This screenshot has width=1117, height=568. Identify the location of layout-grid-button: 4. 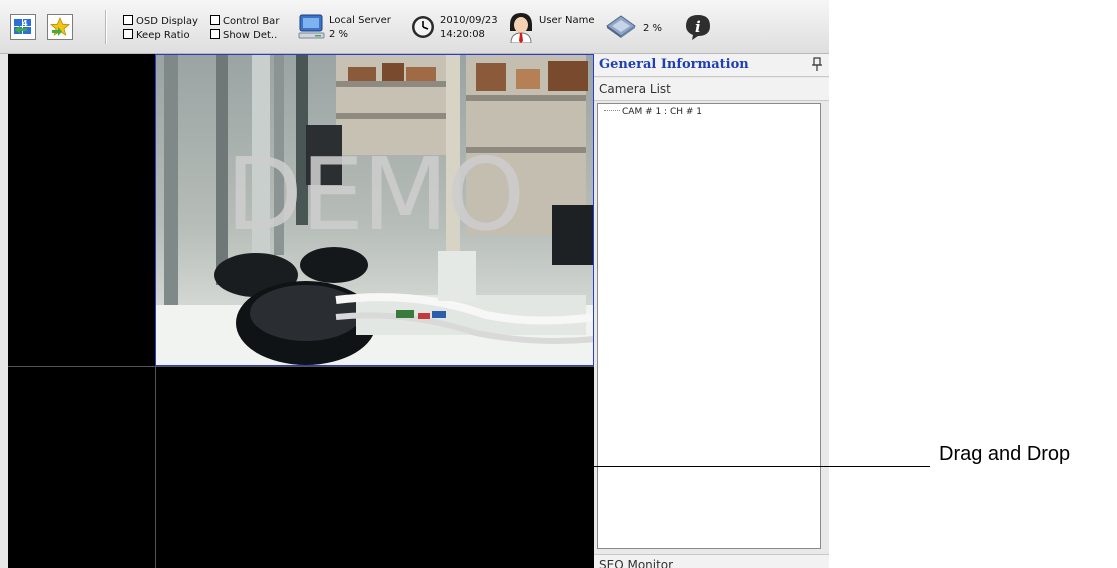
(23, 27).